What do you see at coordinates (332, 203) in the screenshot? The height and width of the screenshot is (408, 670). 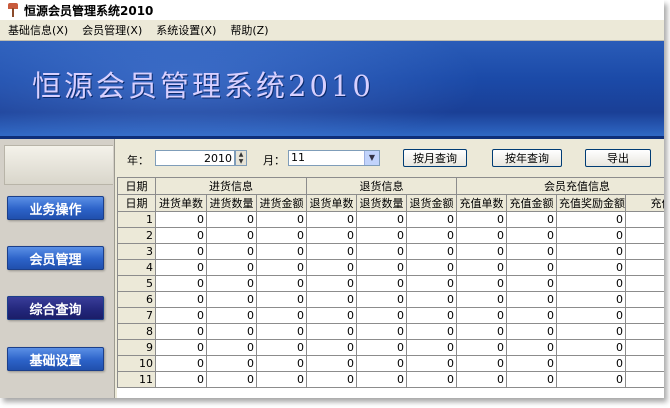 I see `column-header: 退货单数` at bounding box center [332, 203].